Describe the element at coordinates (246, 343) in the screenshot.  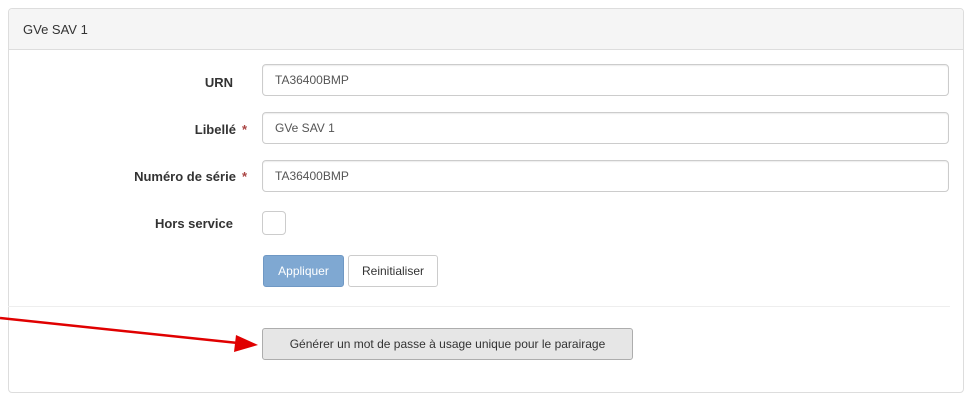
I see `annotation-arrow-head` at that location.